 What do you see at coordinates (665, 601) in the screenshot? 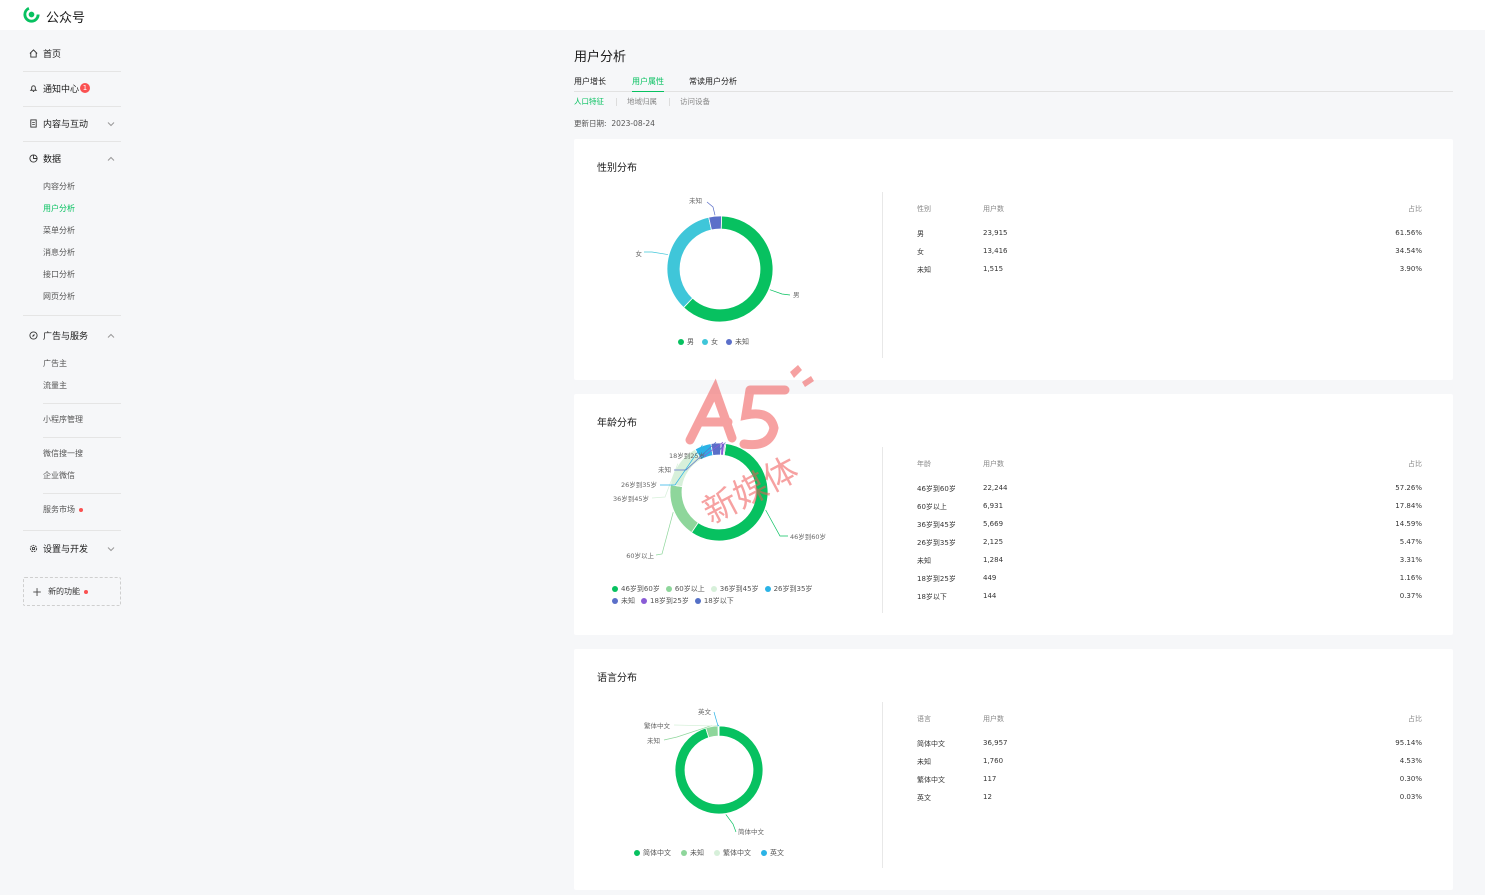
I see `legend-item: 18岁到25岁` at bounding box center [665, 601].